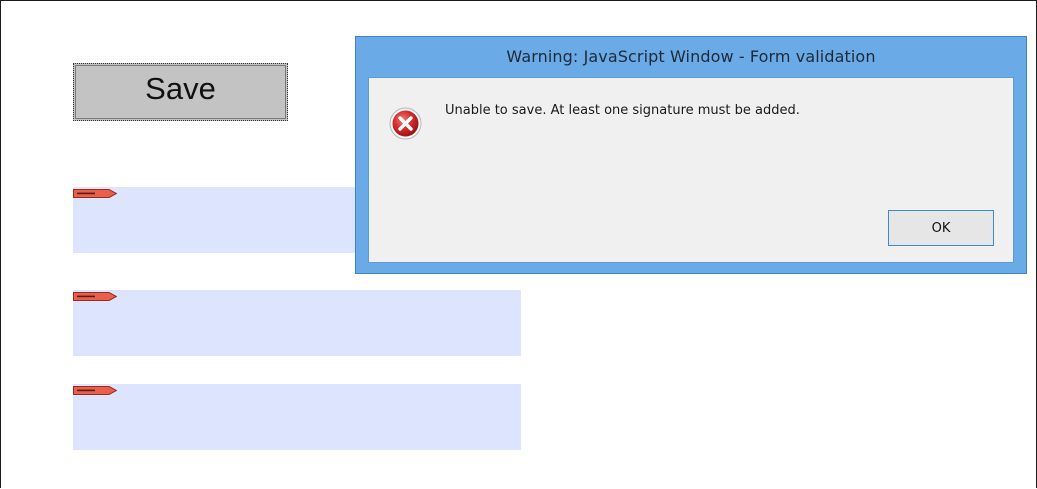  What do you see at coordinates (941, 228) in the screenshot?
I see `ok-button: OK` at bounding box center [941, 228].